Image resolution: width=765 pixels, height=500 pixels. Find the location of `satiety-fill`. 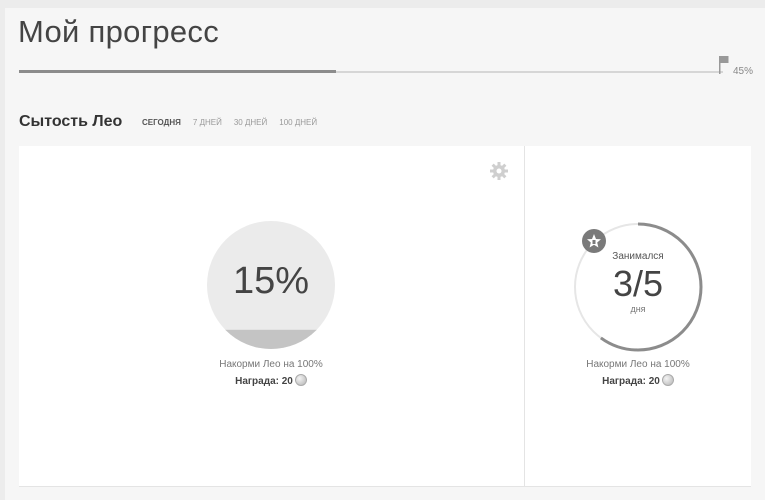

satiety-fill is located at coordinates (271, 339).